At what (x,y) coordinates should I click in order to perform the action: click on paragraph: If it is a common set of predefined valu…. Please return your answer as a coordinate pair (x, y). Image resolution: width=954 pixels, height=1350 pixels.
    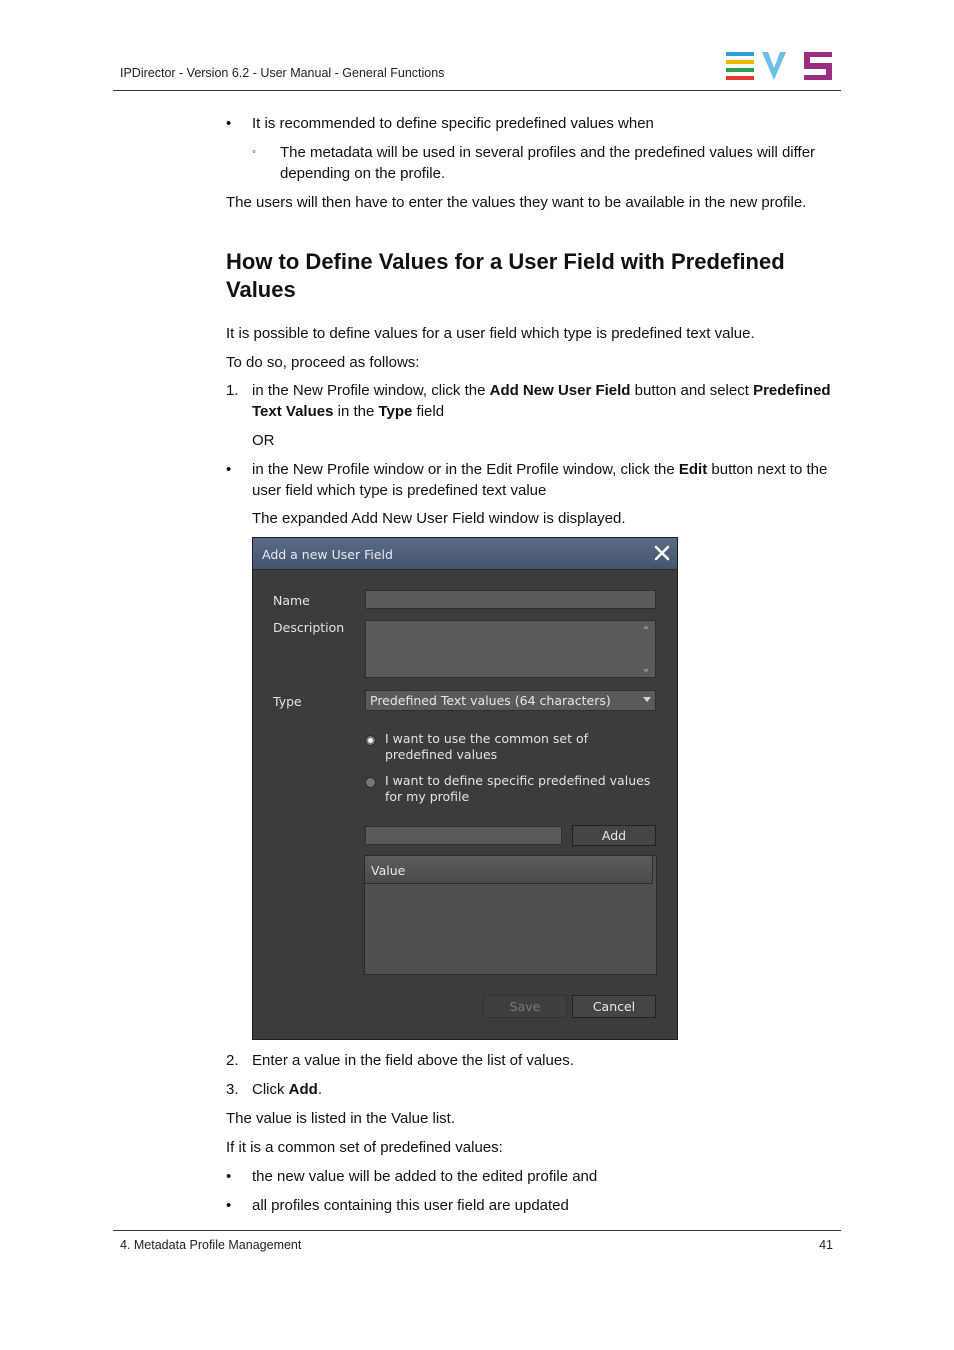
    Looking at the image, I should click on (364, 1147).